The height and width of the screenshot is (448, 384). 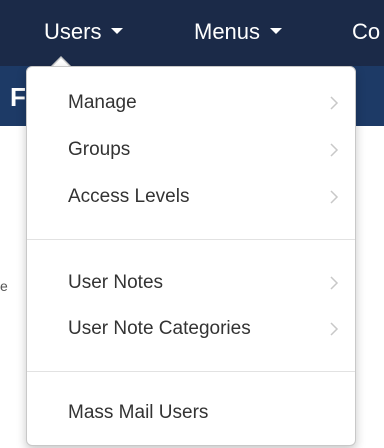 I want to click on menu-item-label: User Notes, so click(x=116, y=282).